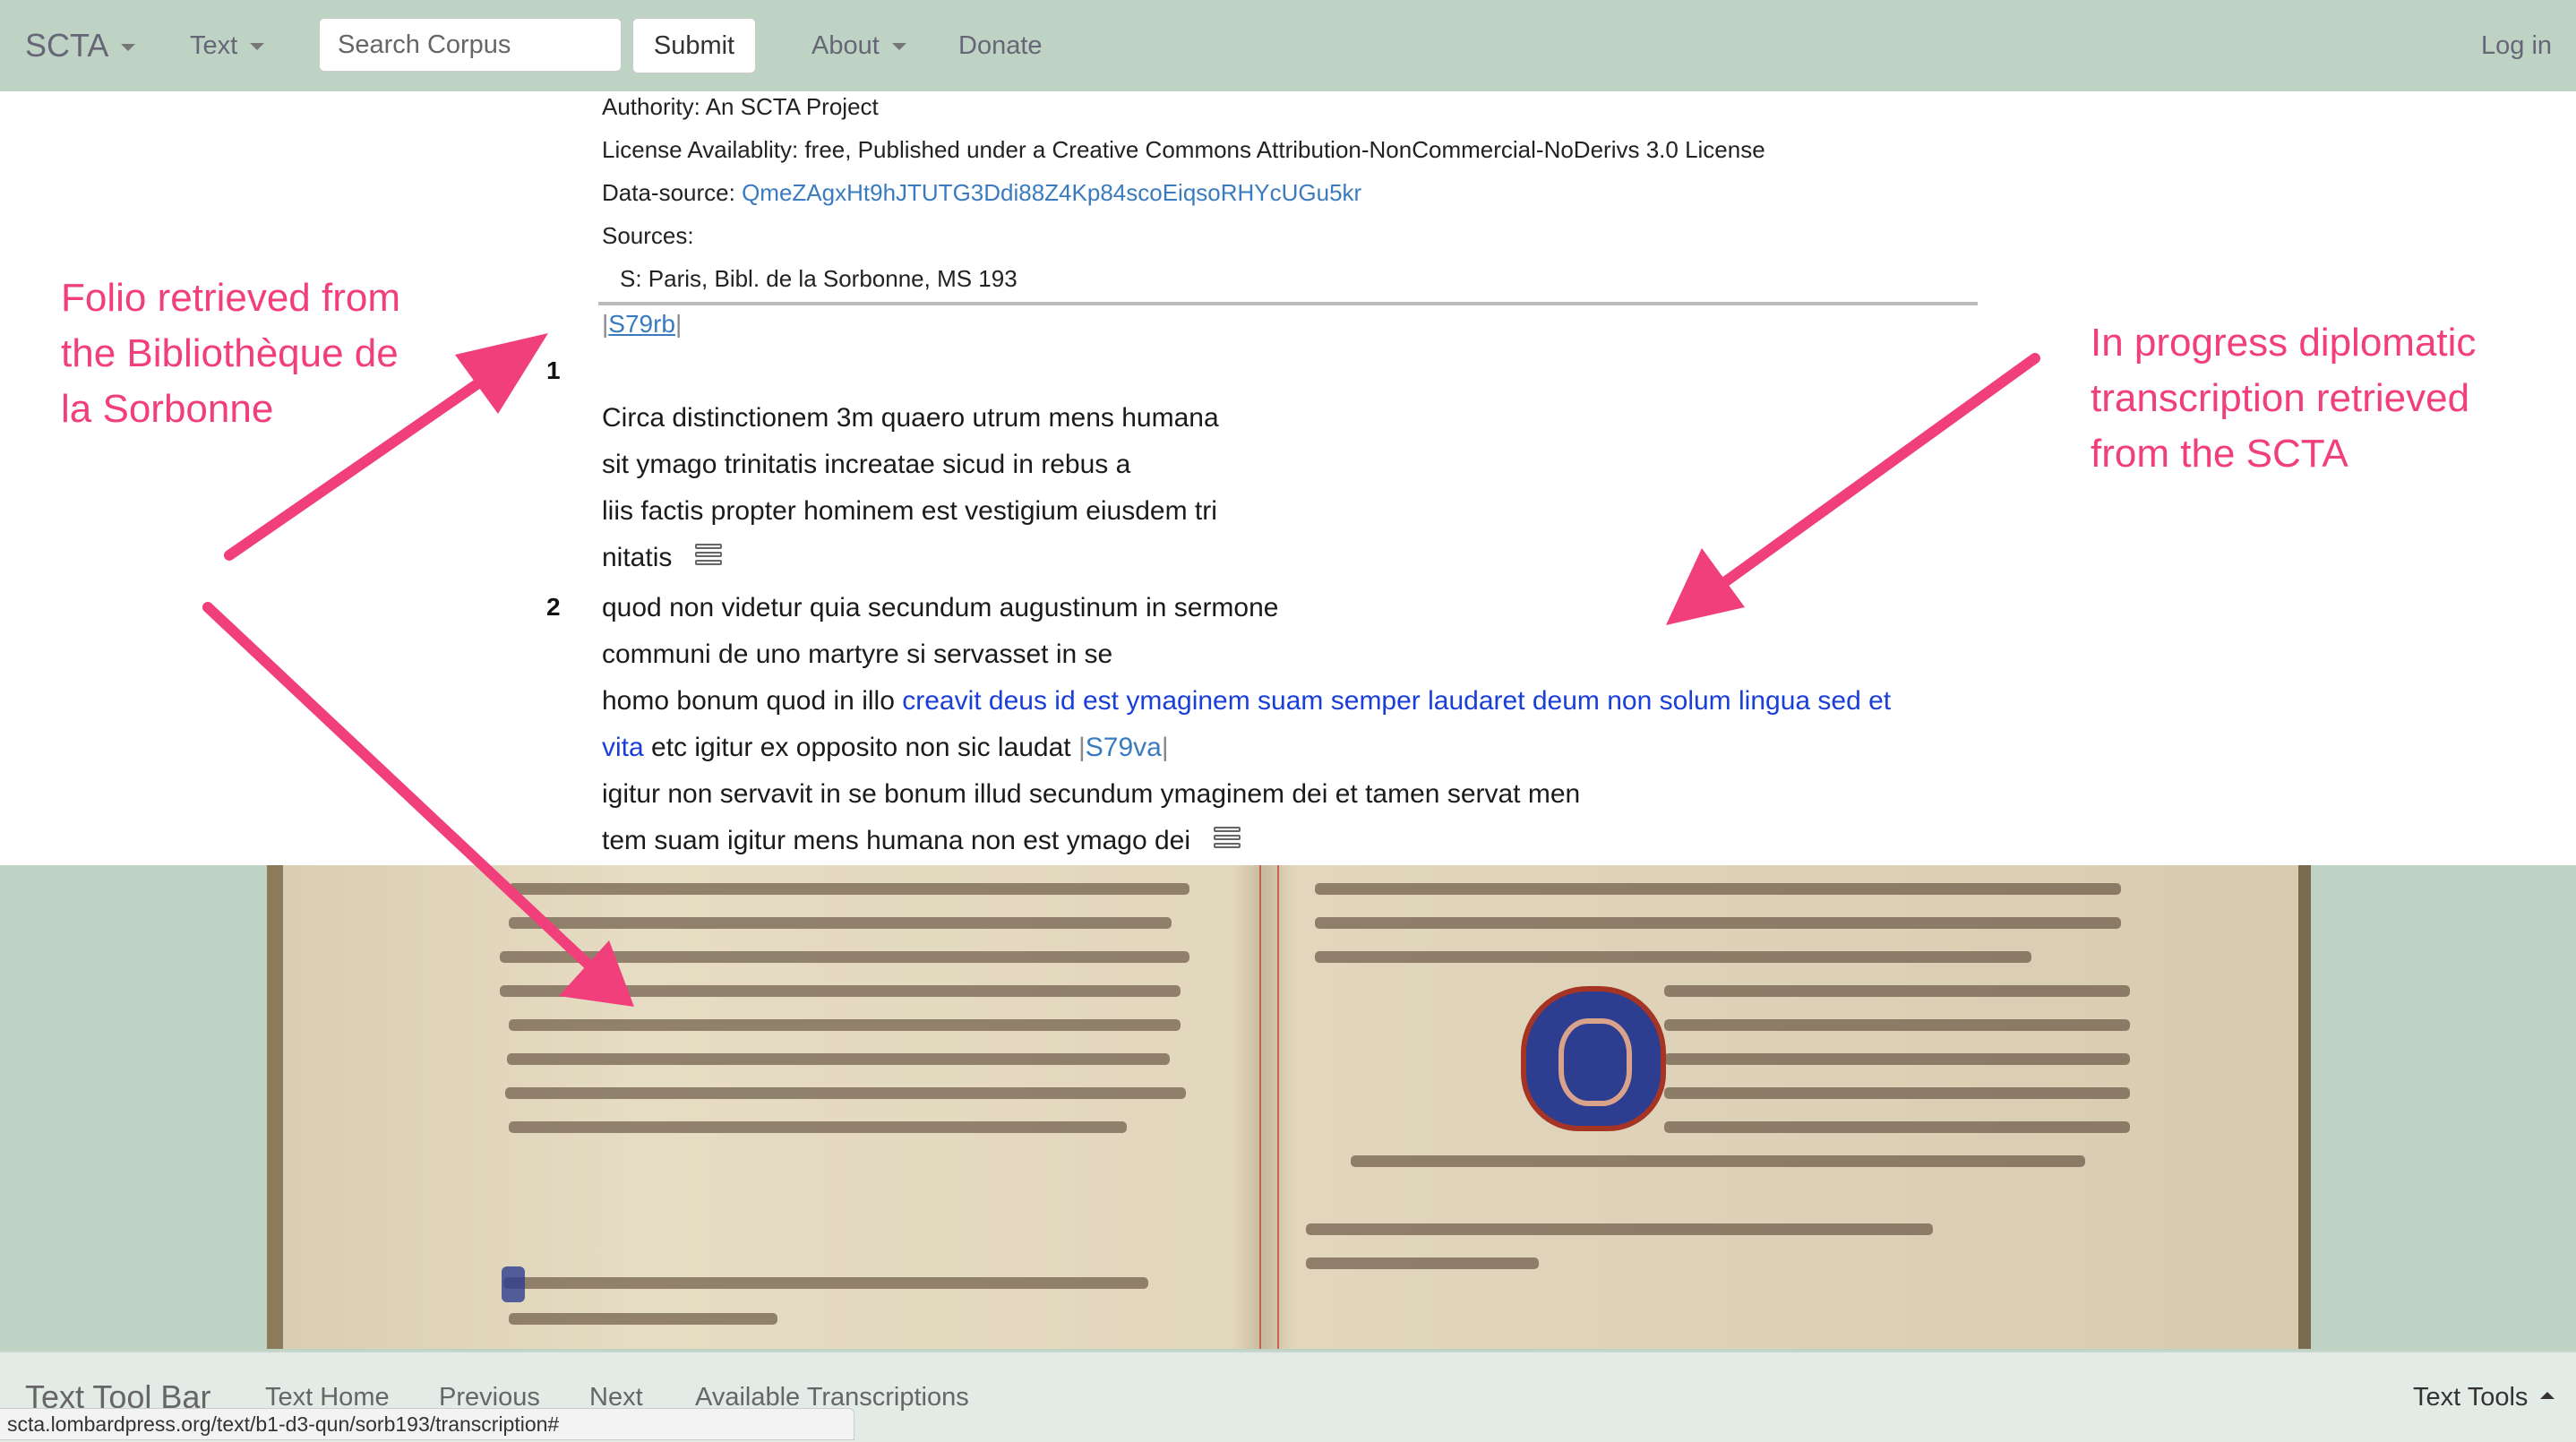 This screenshot has width=2576, height=1442. Describe the element at coordinates (1288, 46) in the screenshot. I see `top-navbar: SCTA Text Submit About Donate Log in` at that location.